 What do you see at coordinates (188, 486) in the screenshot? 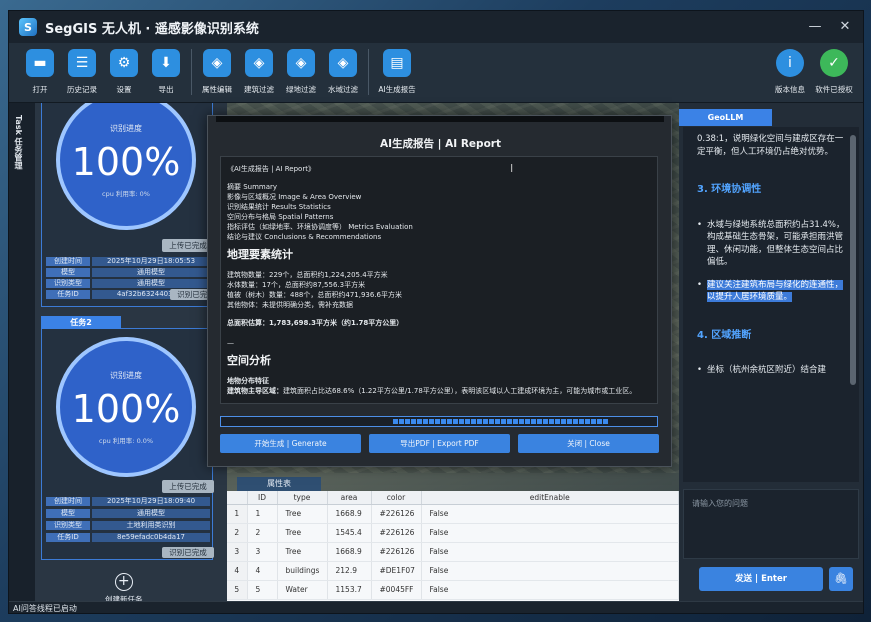
I see `upload-status-button: 上传已完成` at bounding box center [188, 486].